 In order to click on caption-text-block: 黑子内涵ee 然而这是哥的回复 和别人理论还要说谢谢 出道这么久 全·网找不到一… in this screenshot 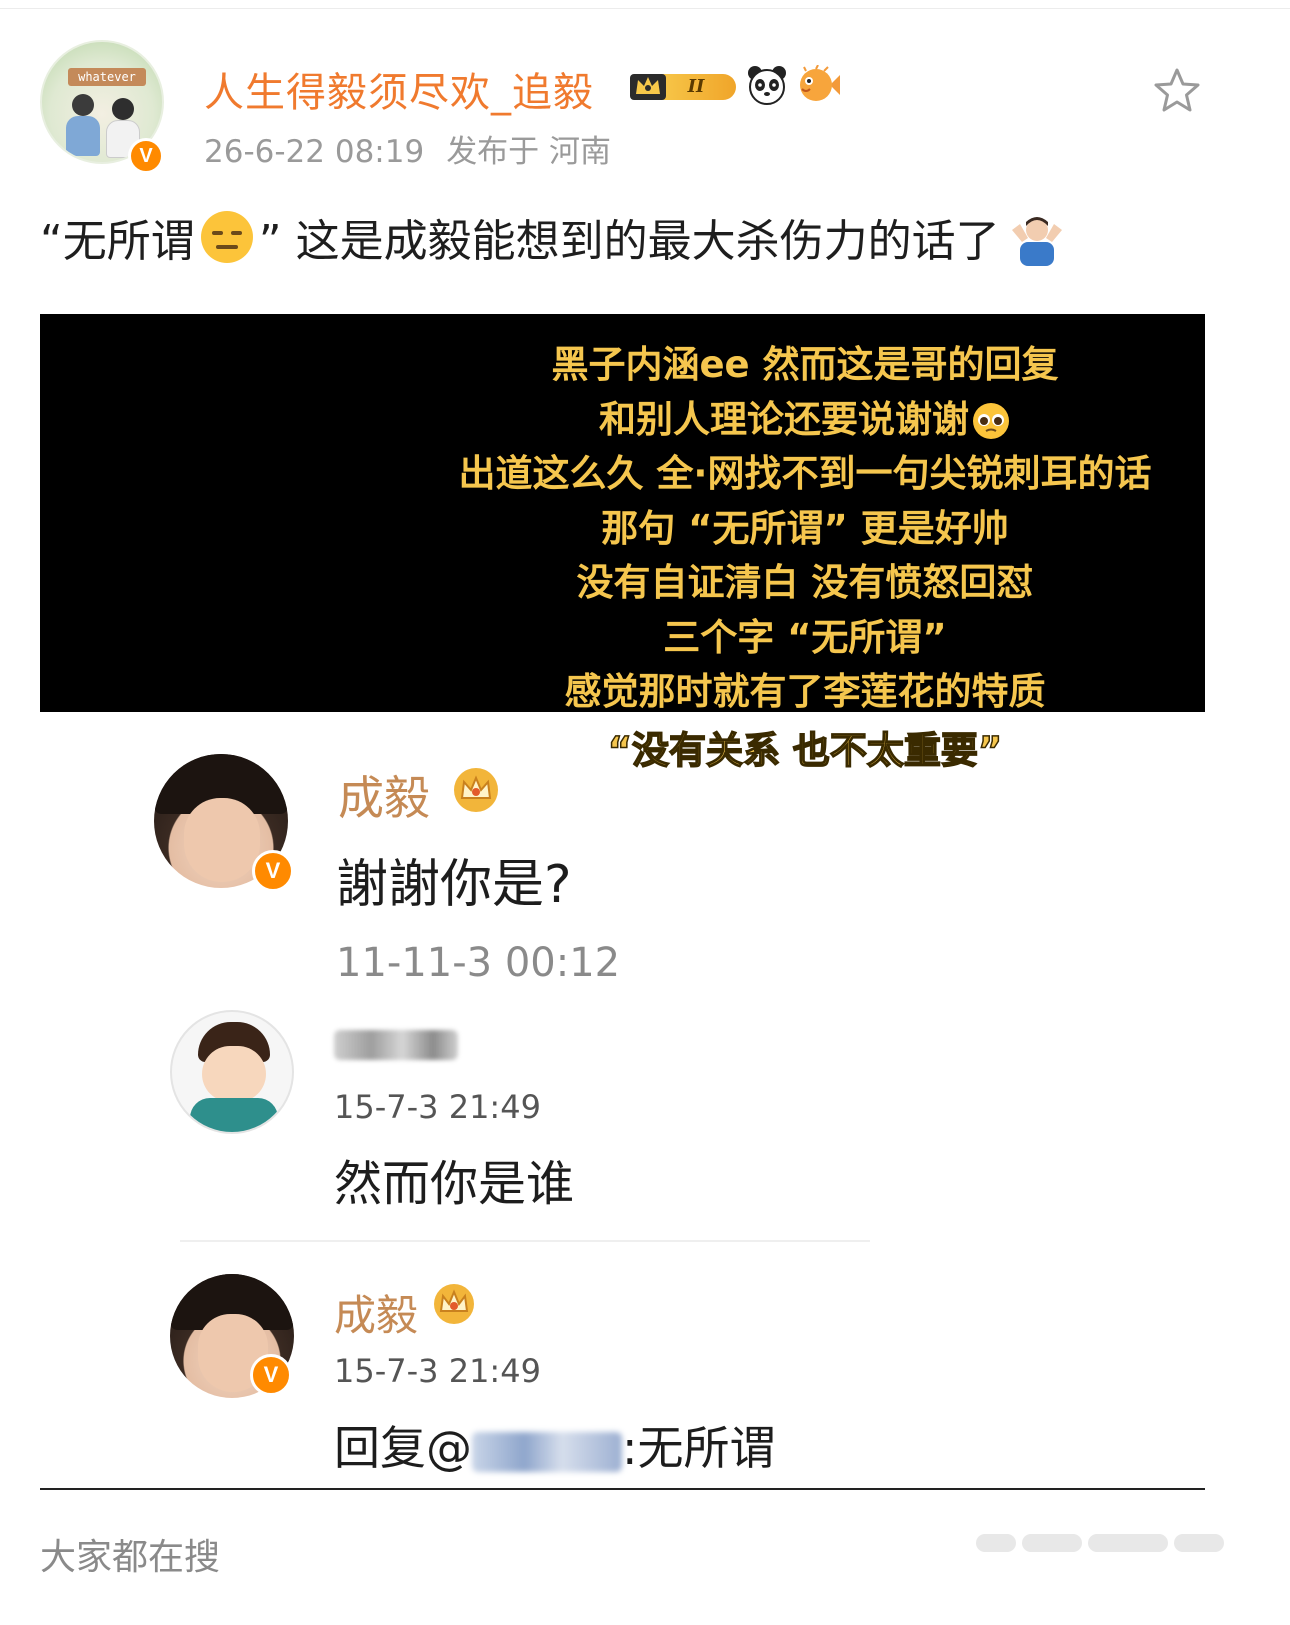, I will do `click(805, 529)`.